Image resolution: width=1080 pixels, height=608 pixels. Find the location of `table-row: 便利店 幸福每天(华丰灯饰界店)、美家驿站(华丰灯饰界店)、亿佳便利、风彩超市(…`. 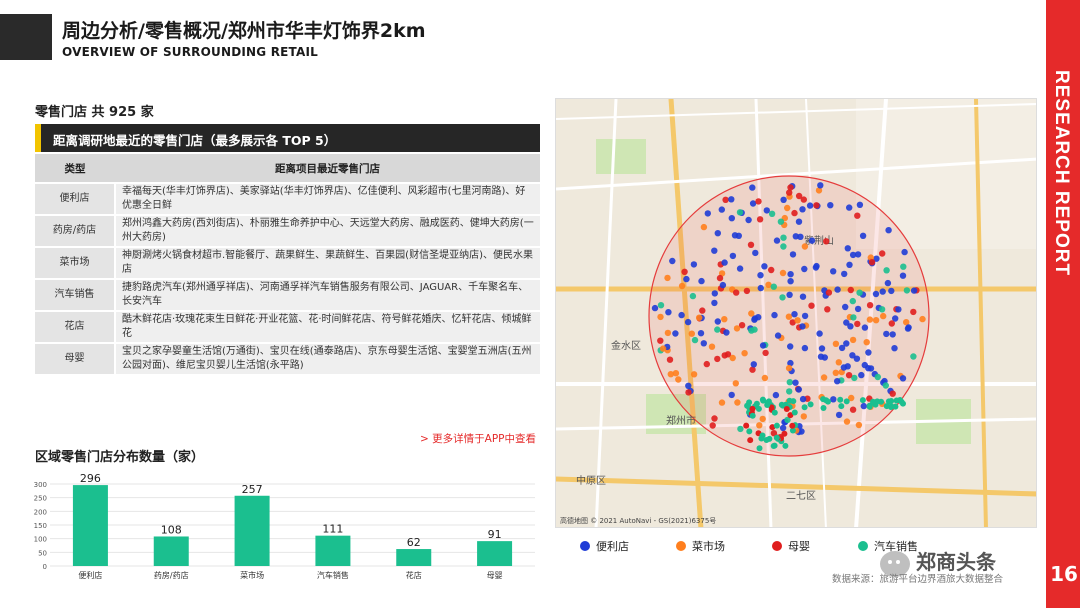

table-row: 便利店 幸福每天(华丰灯饰界店)、美家驿站(华丰灯饰界店)、亿佳便利、风彩超市(… is located at coordinates (287, 199).